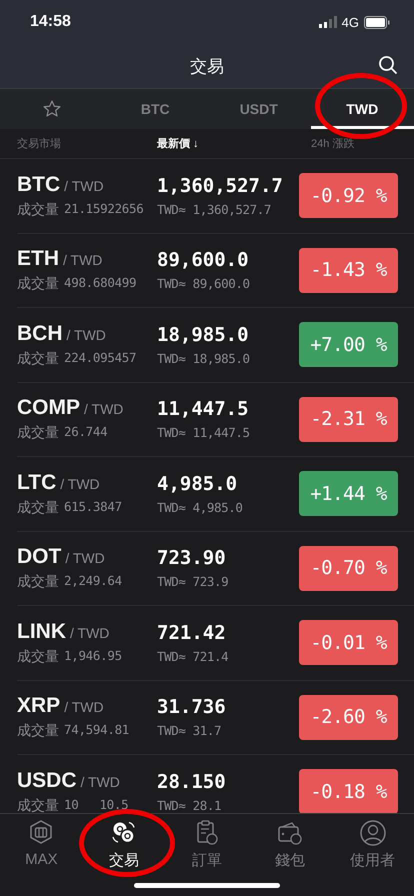  I want to click on search-icon, so click(388, 65).